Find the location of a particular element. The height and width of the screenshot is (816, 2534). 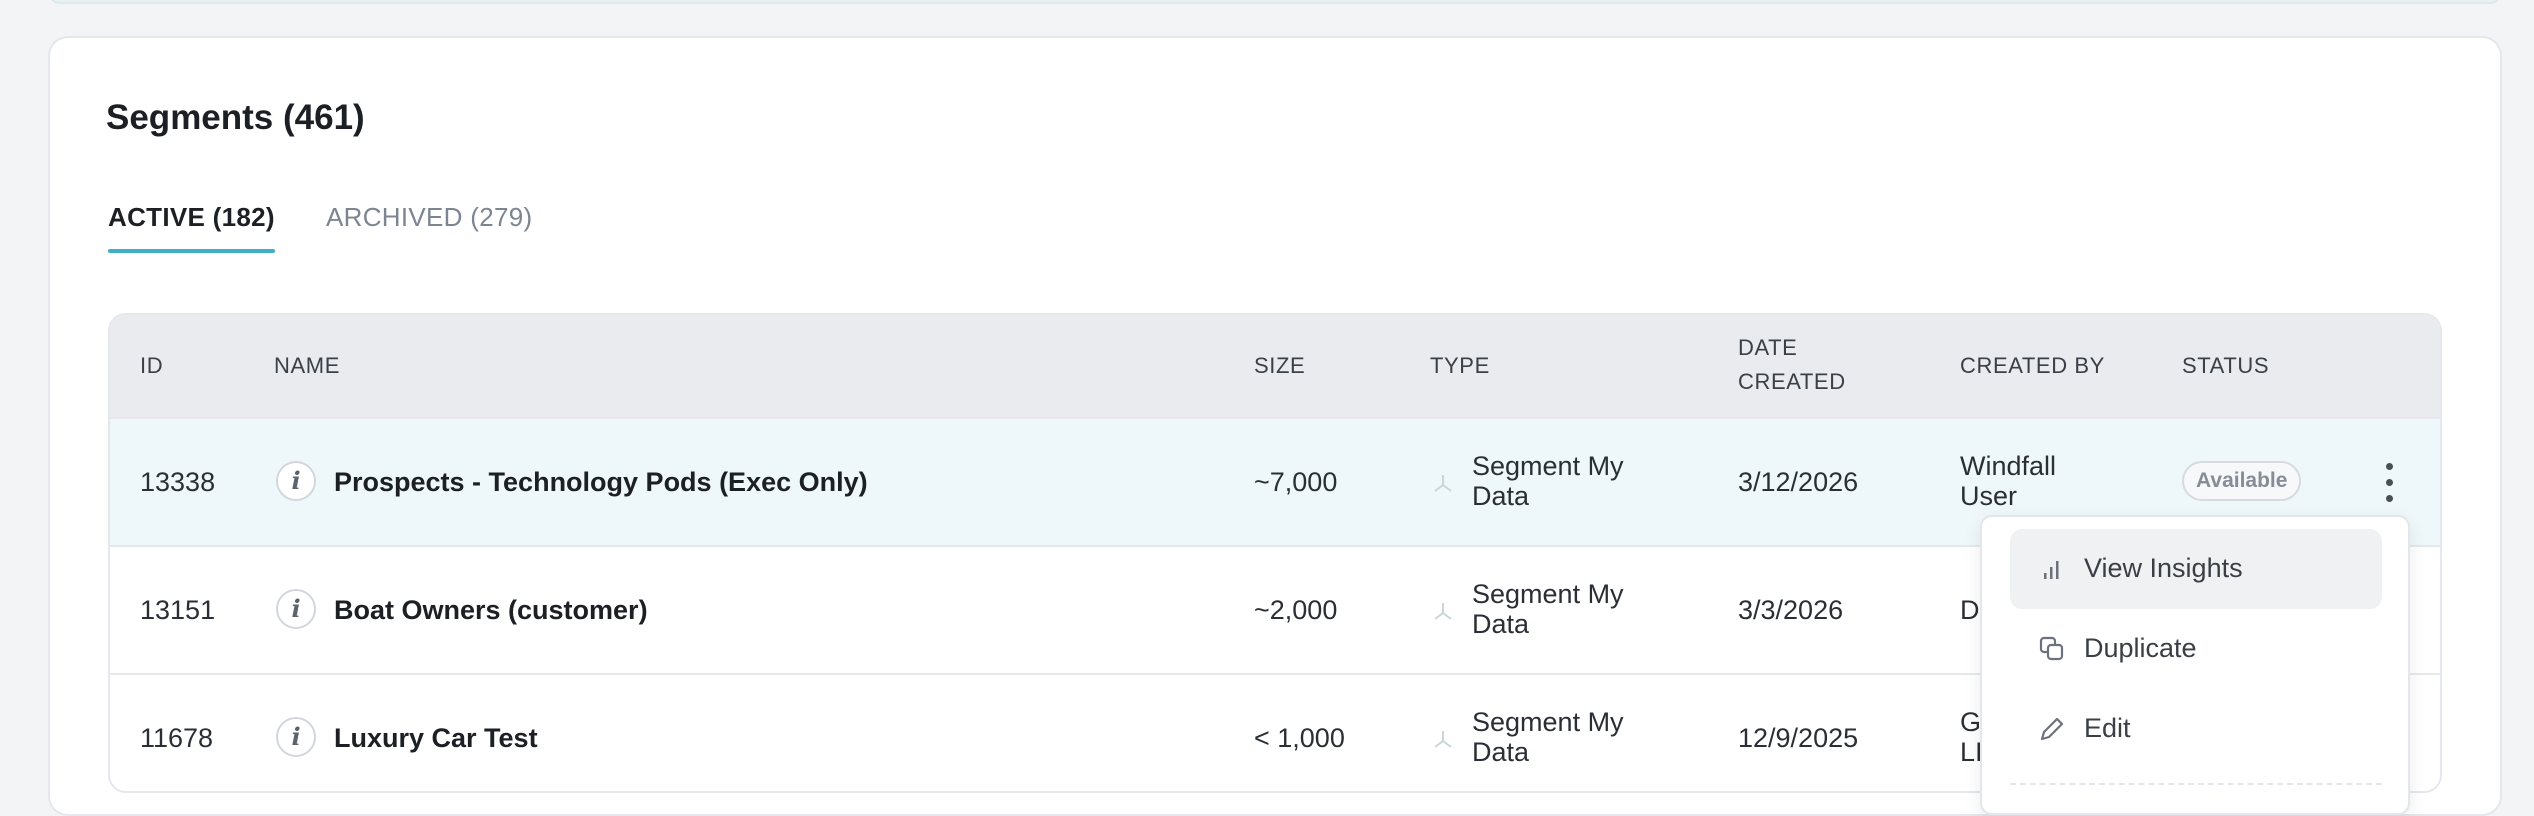

row-date: 3/3/2026 is located at coordinates (1791, 610).